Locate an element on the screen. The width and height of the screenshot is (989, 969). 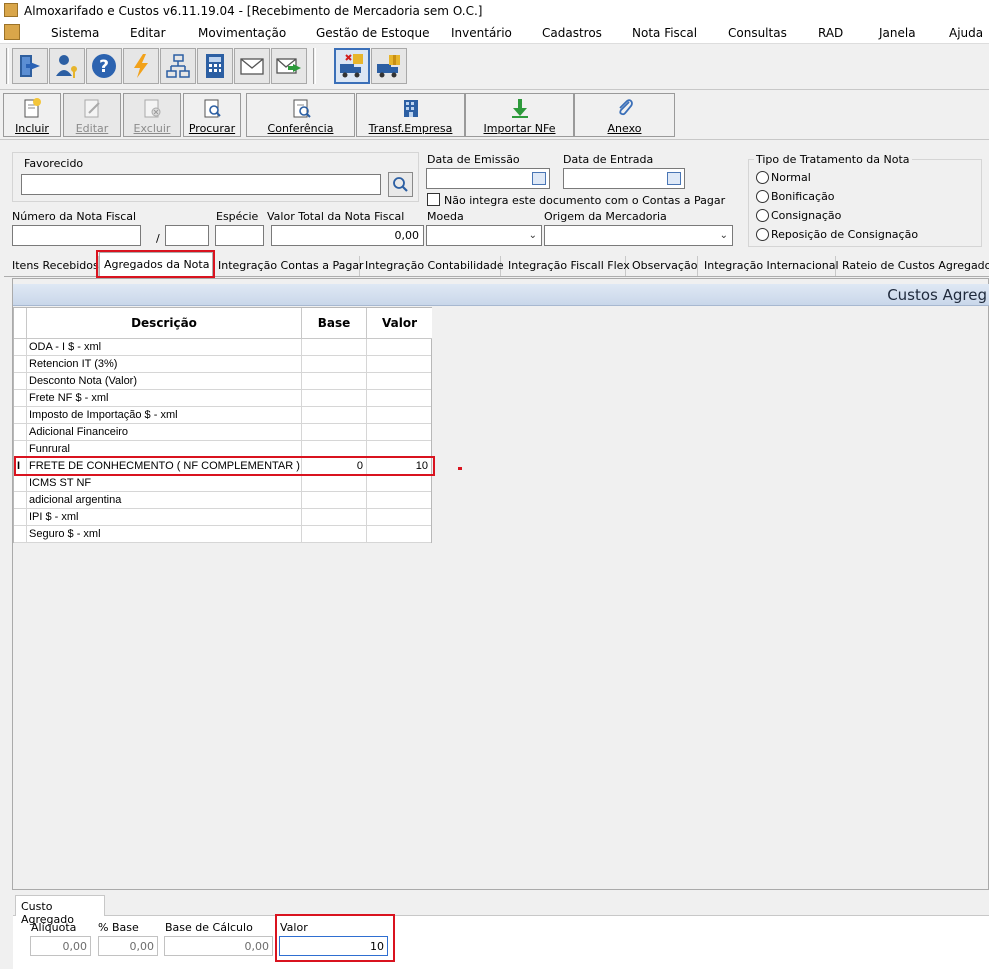
radio-bonificacao is located at coordinates (762, 196).